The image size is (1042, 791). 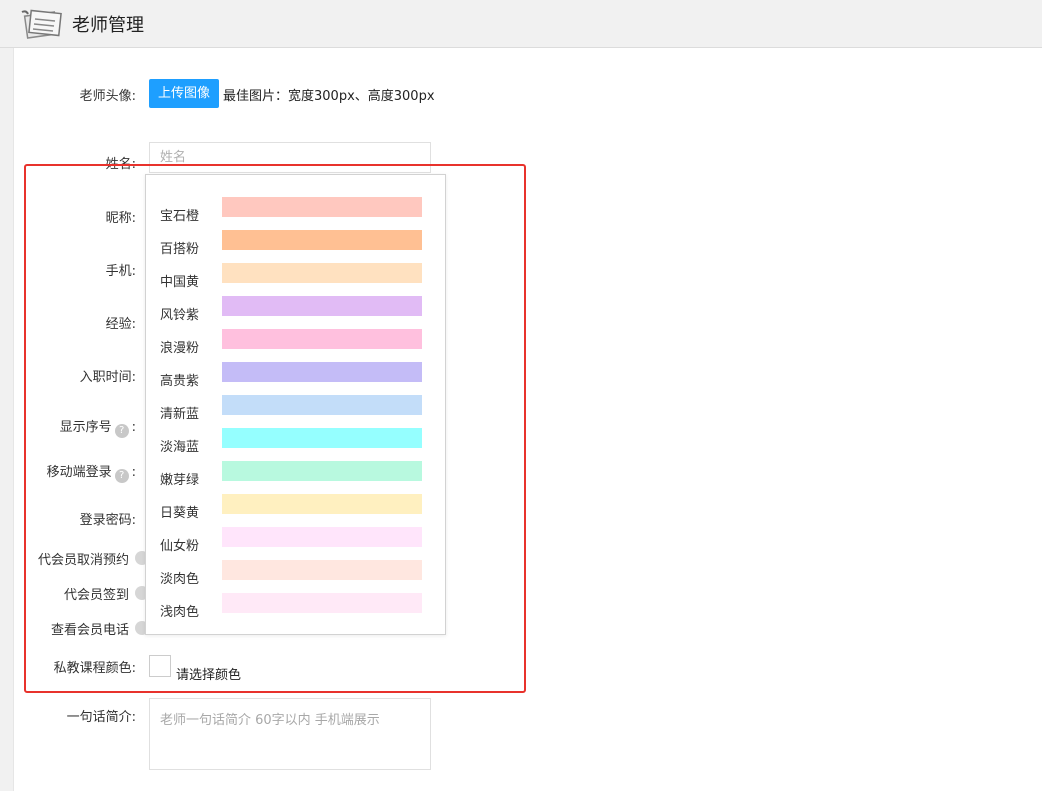 I want to click on hire-date-label: 入职时间:, so click(x=107, y=377).